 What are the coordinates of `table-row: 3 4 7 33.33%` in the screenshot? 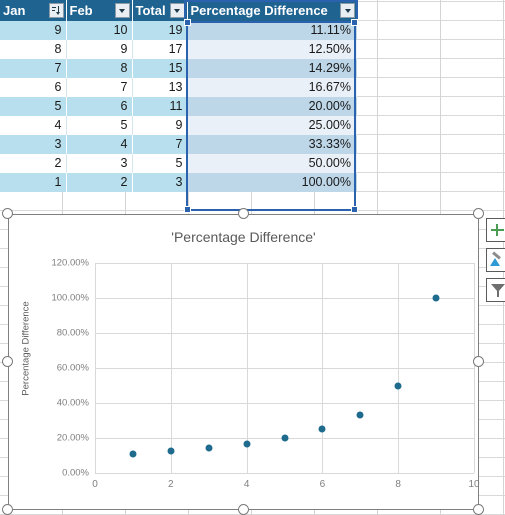 It's located at (178, 144).